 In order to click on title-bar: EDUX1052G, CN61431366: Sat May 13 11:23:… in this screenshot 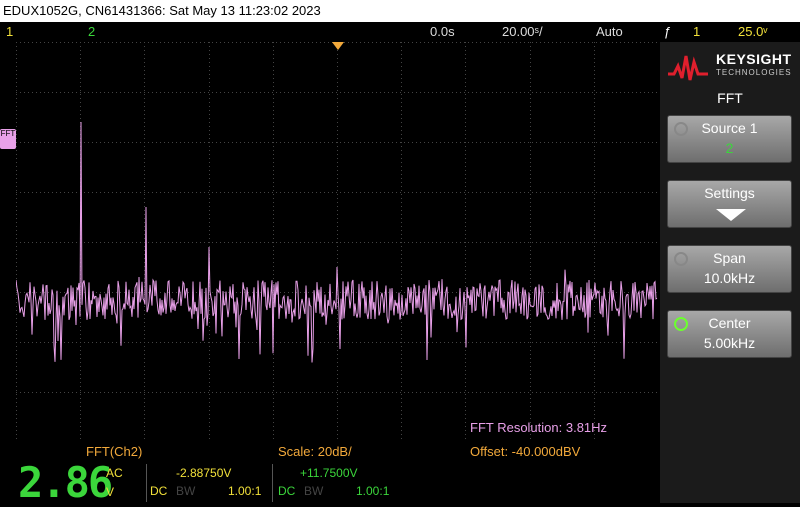, I will do `click(400, 11)`.